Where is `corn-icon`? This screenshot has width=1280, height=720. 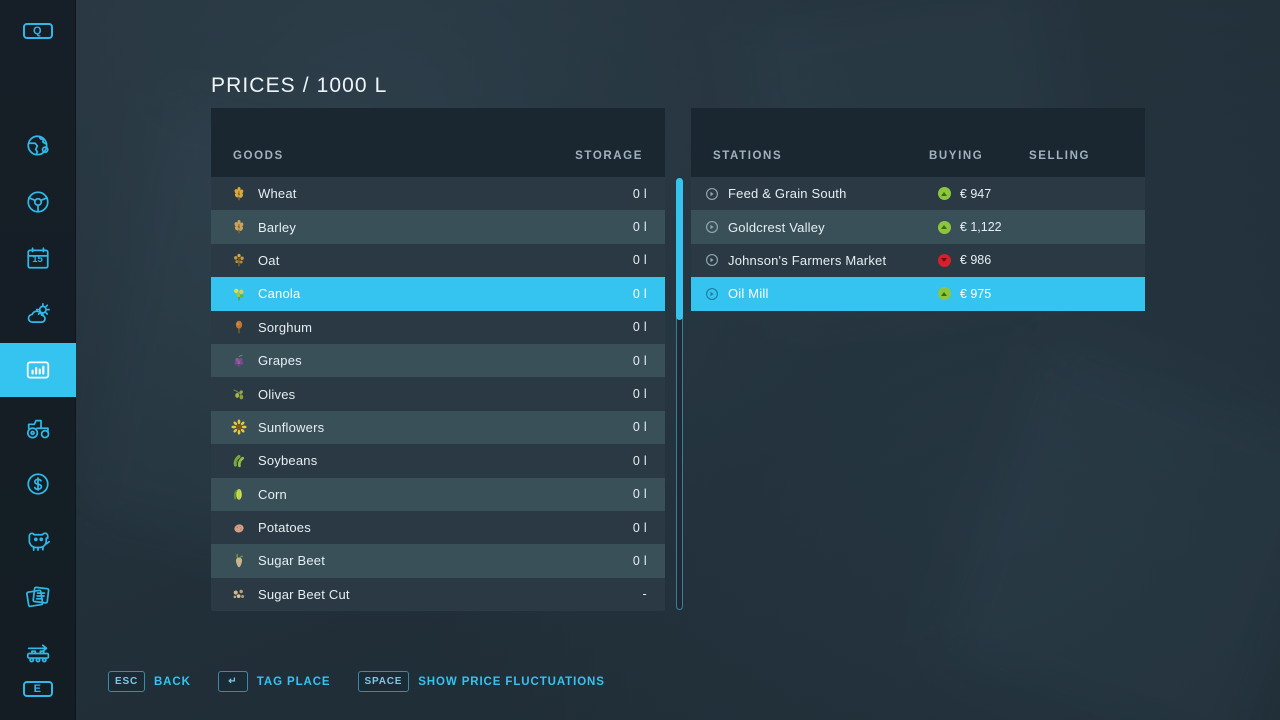 corn-icon is located at coordinates (239, 494).